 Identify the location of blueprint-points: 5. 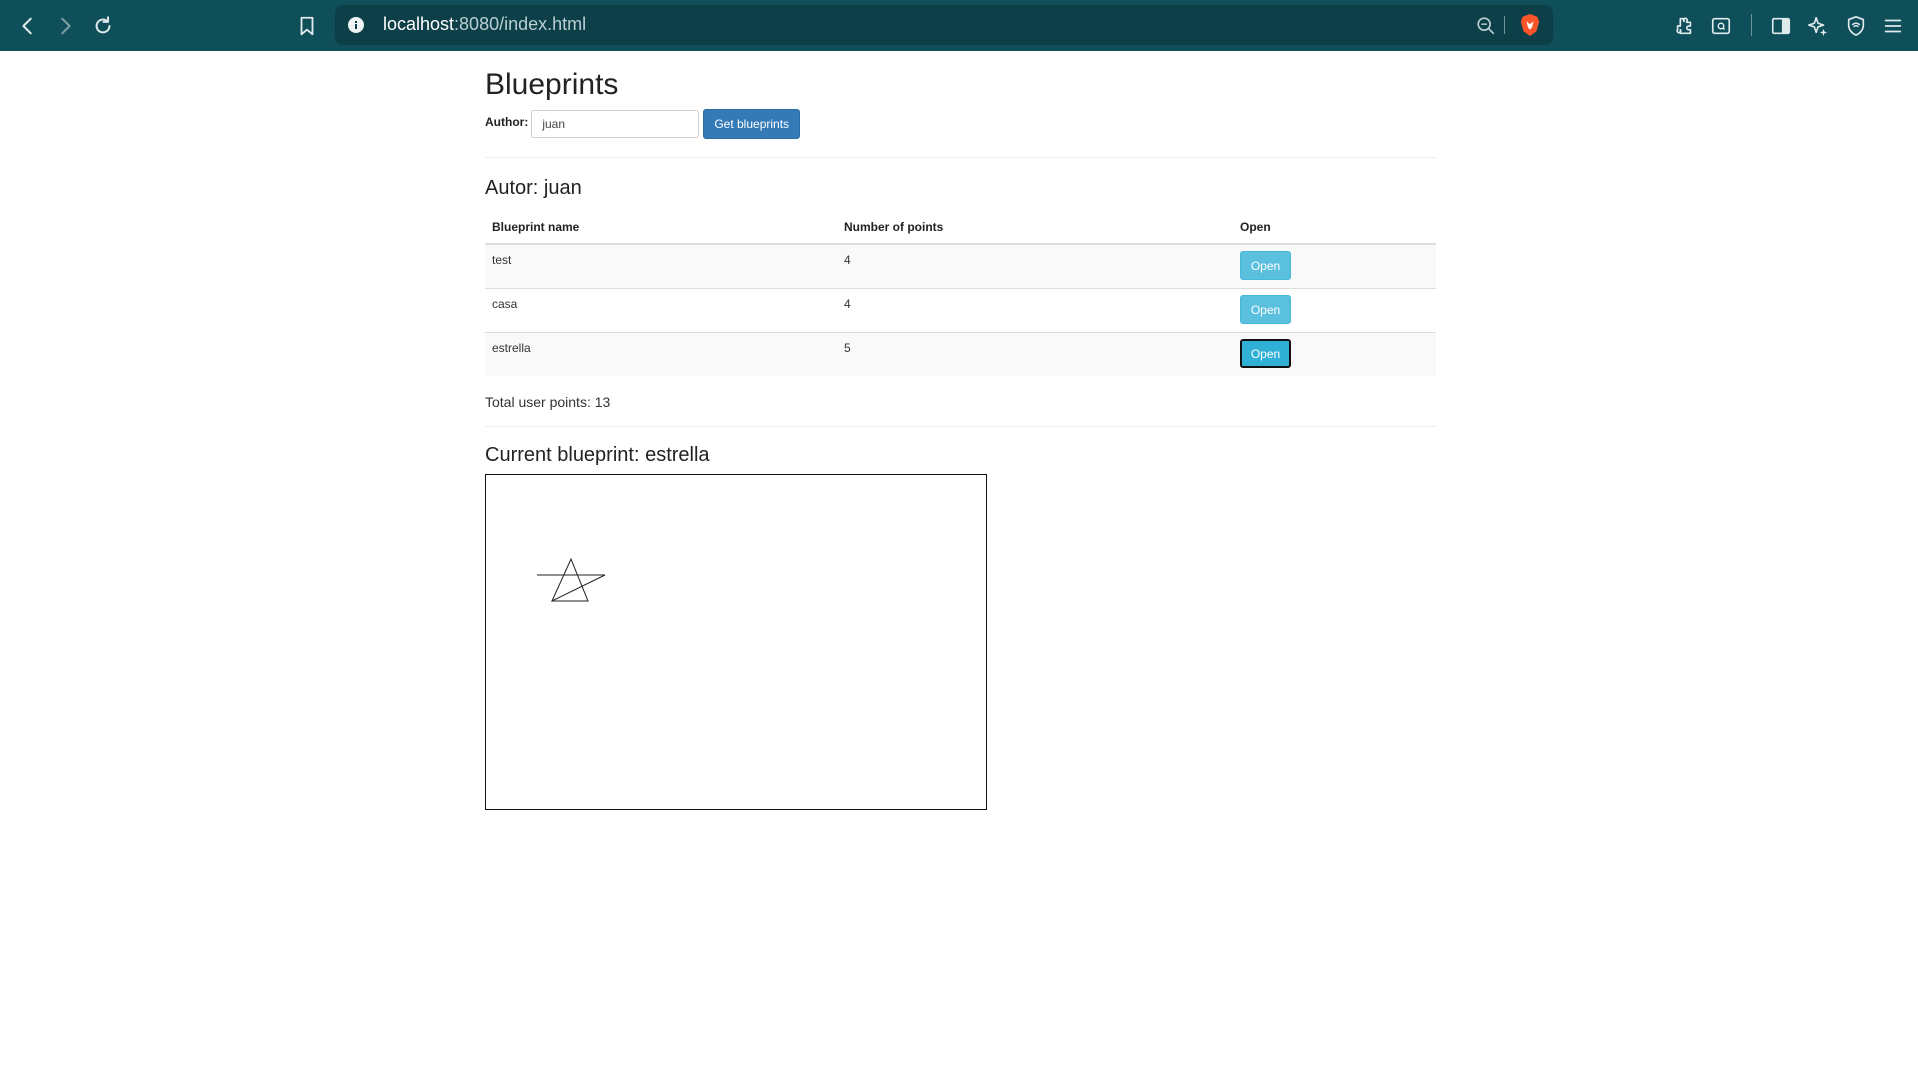
(1035, 354).